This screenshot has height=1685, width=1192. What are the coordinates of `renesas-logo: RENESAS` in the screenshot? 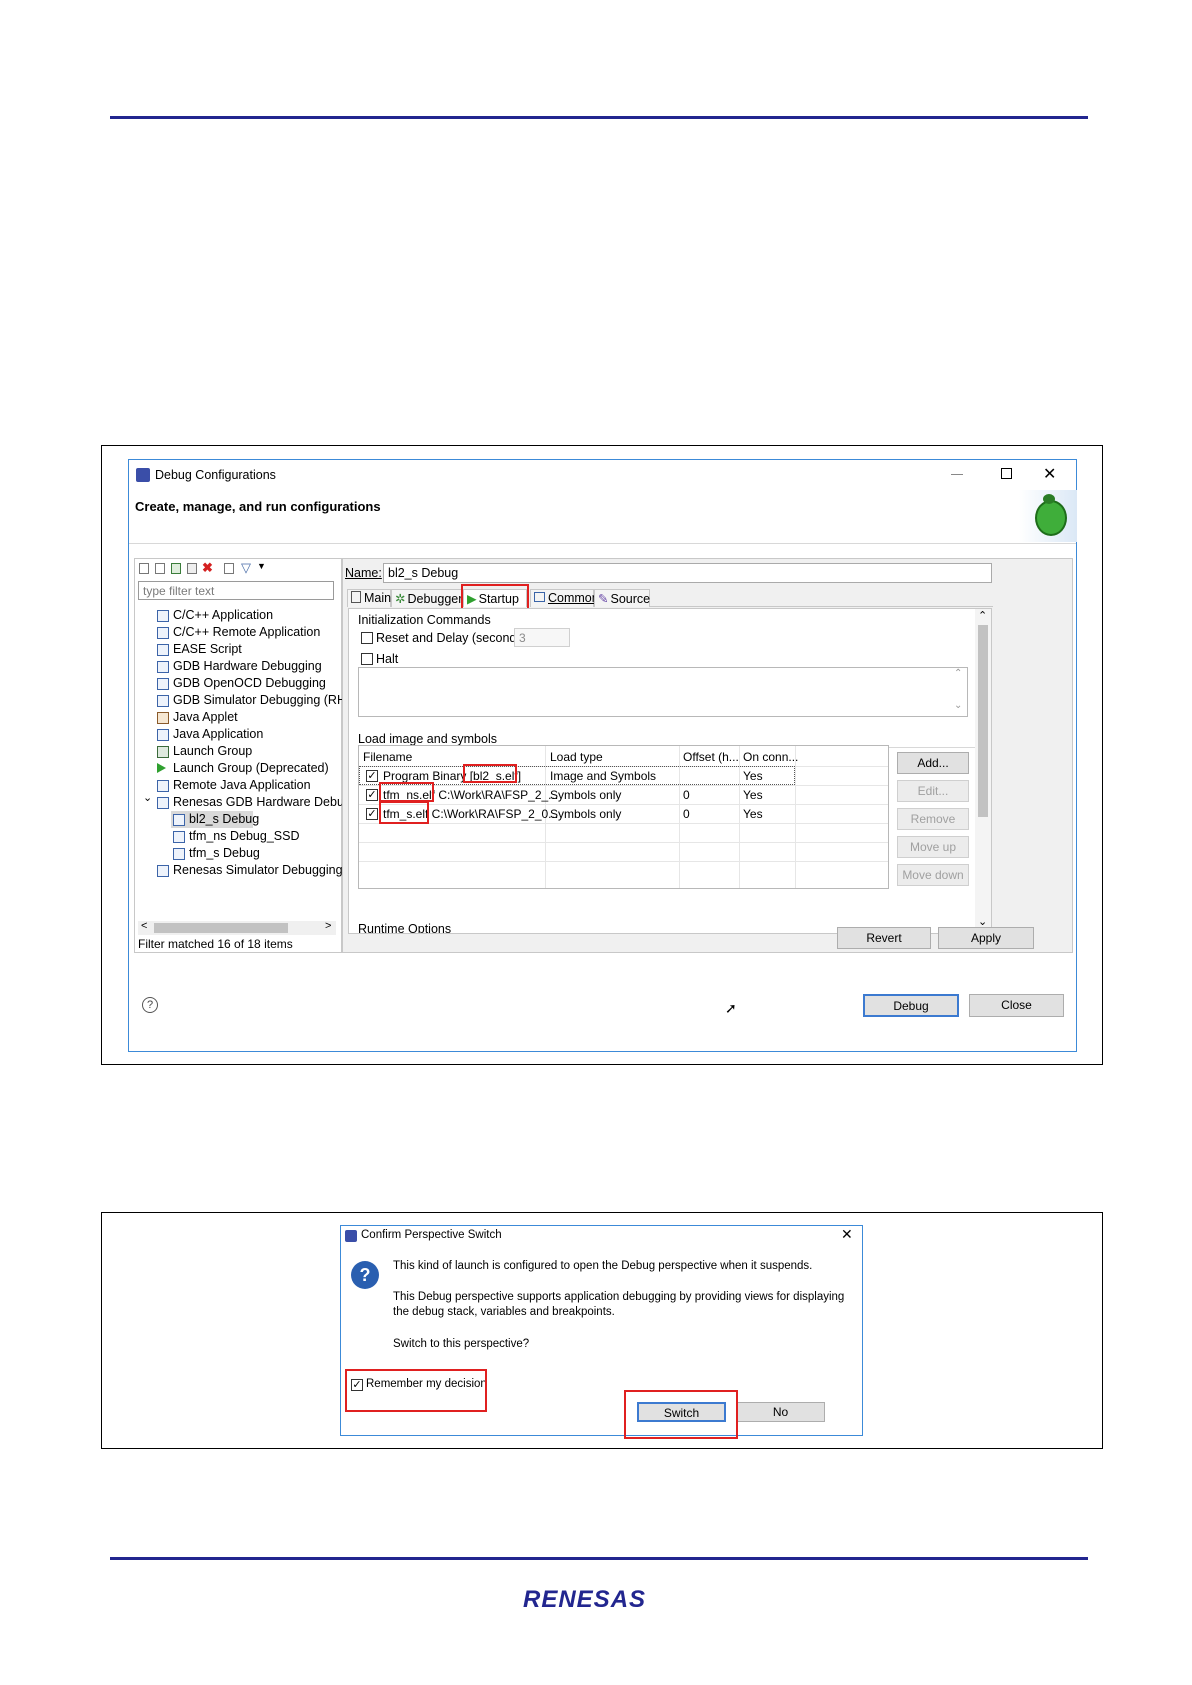 It's located at (585, 1599).